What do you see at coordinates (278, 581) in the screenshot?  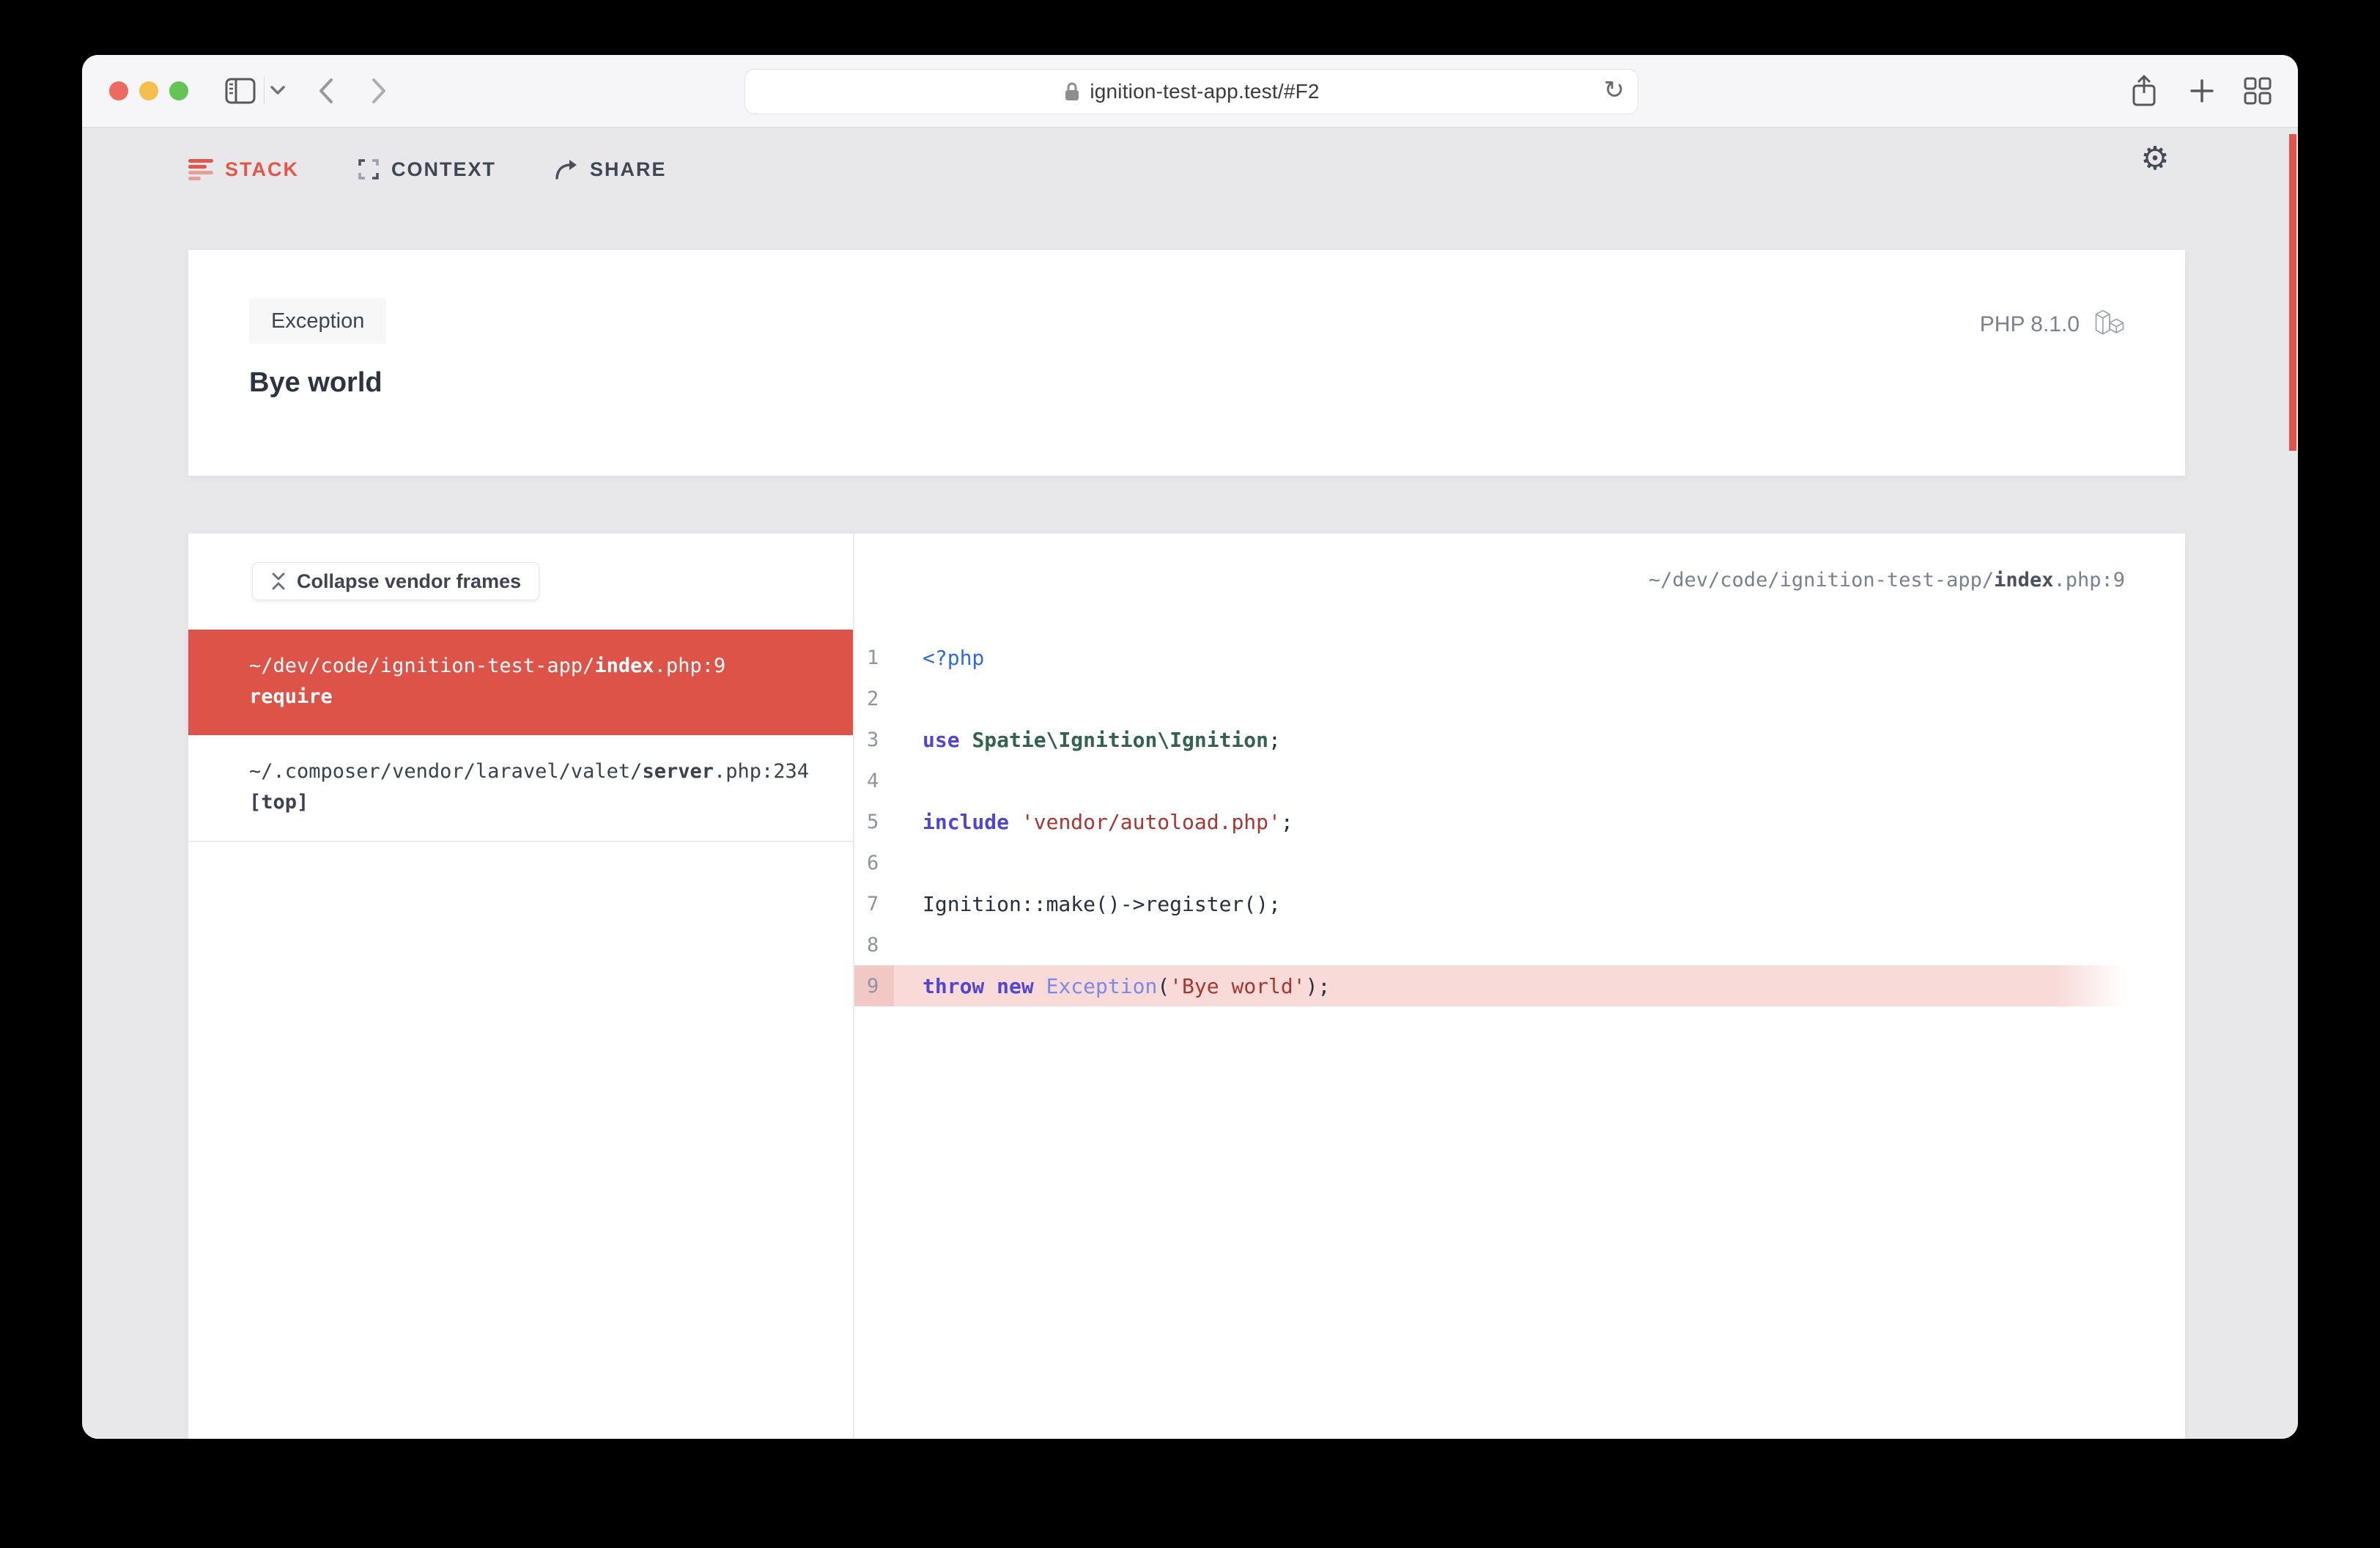 I see `collapse-icon` at bounding box center [278, 581].